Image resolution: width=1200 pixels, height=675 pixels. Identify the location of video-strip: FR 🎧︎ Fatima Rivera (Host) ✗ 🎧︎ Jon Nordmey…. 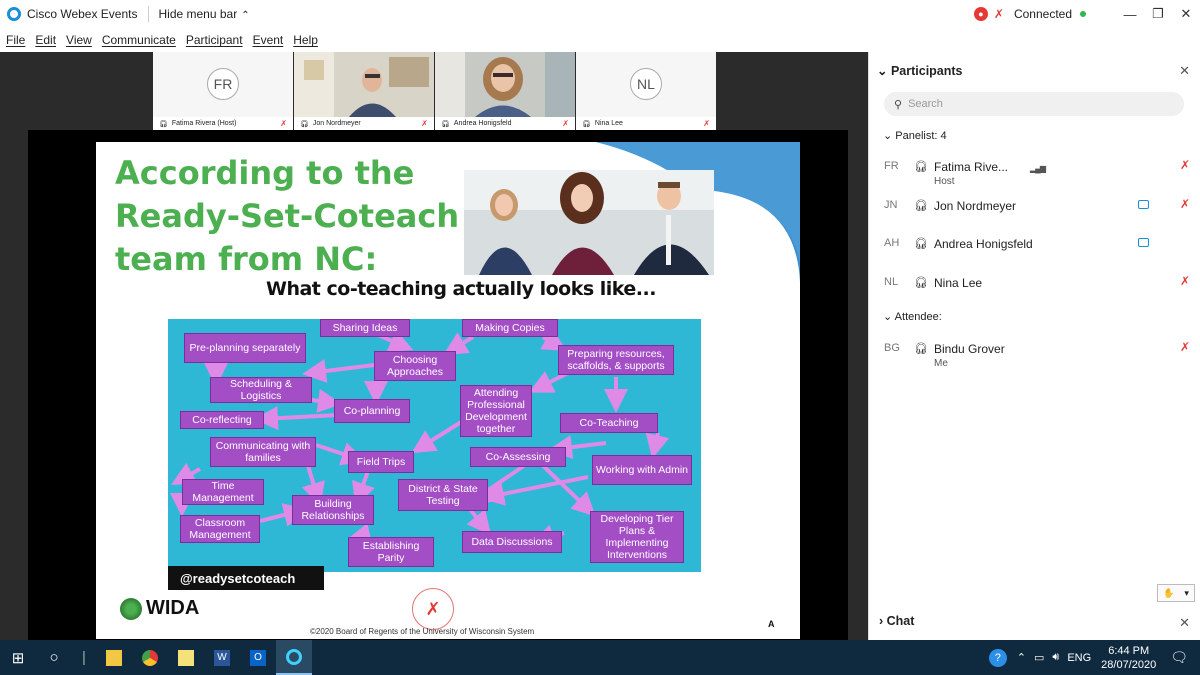
(435, 91).